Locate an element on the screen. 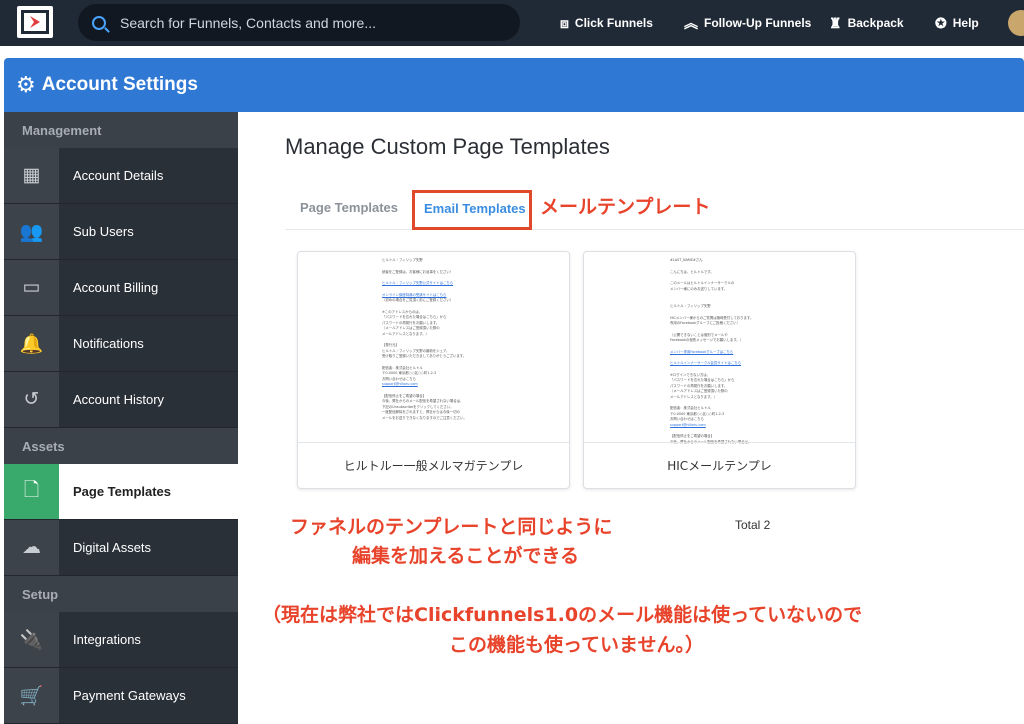 The width and height of the screenshot is (1024, 724). bell-icon: 🔔 is located at coordinates (31, 343).